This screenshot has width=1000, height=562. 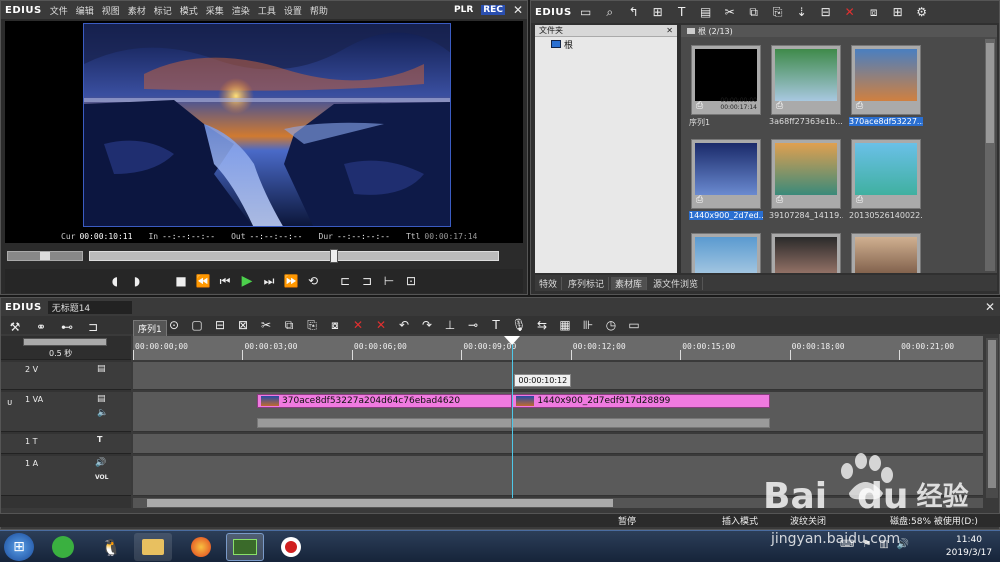 What do you see at coordinates (588, 325) in the screenshot?
I see `mixer-icon: ⊪` at bounding box center [588, 325].